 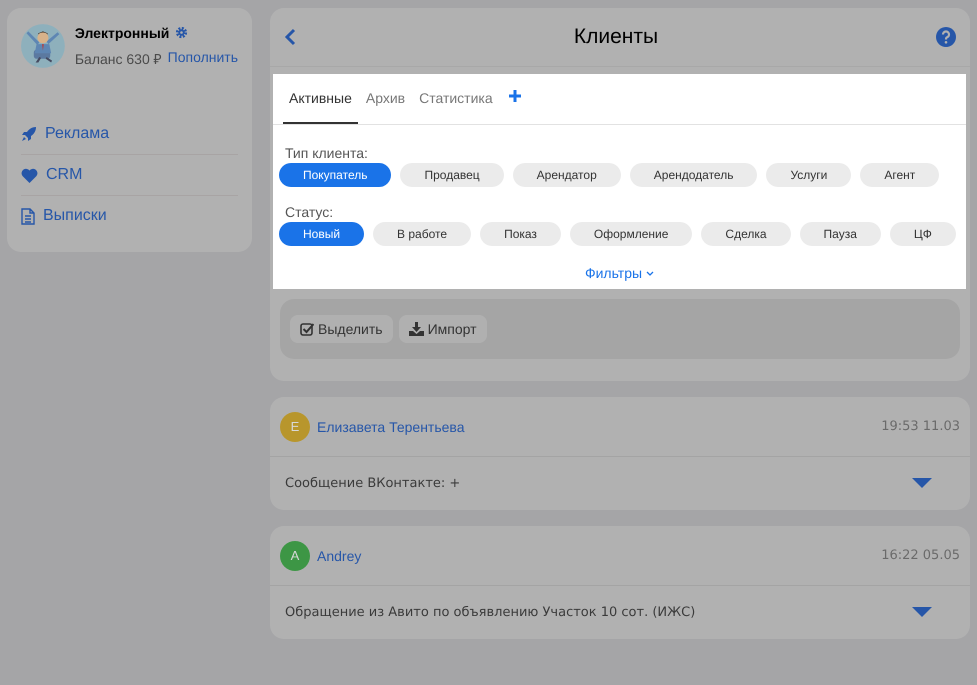 I want to click on sidebar-item: Выписки, so click(x=129, y=216).